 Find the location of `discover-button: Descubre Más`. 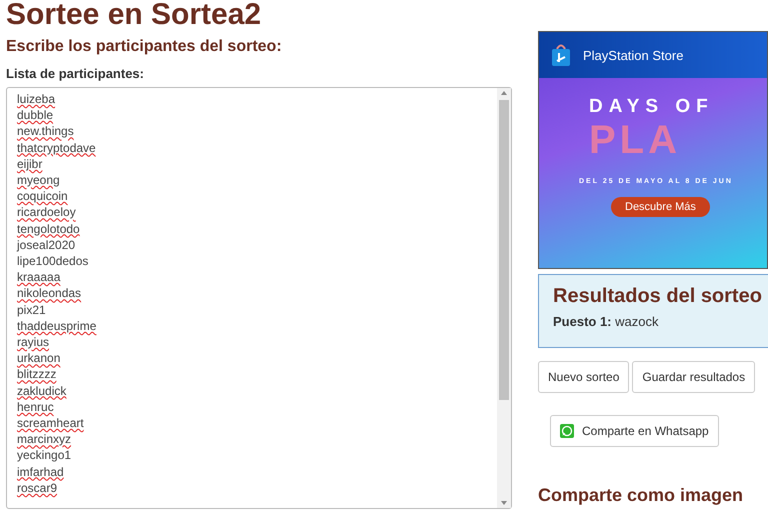

discover-button: Descubre Más is located at coordinates (660, 207).